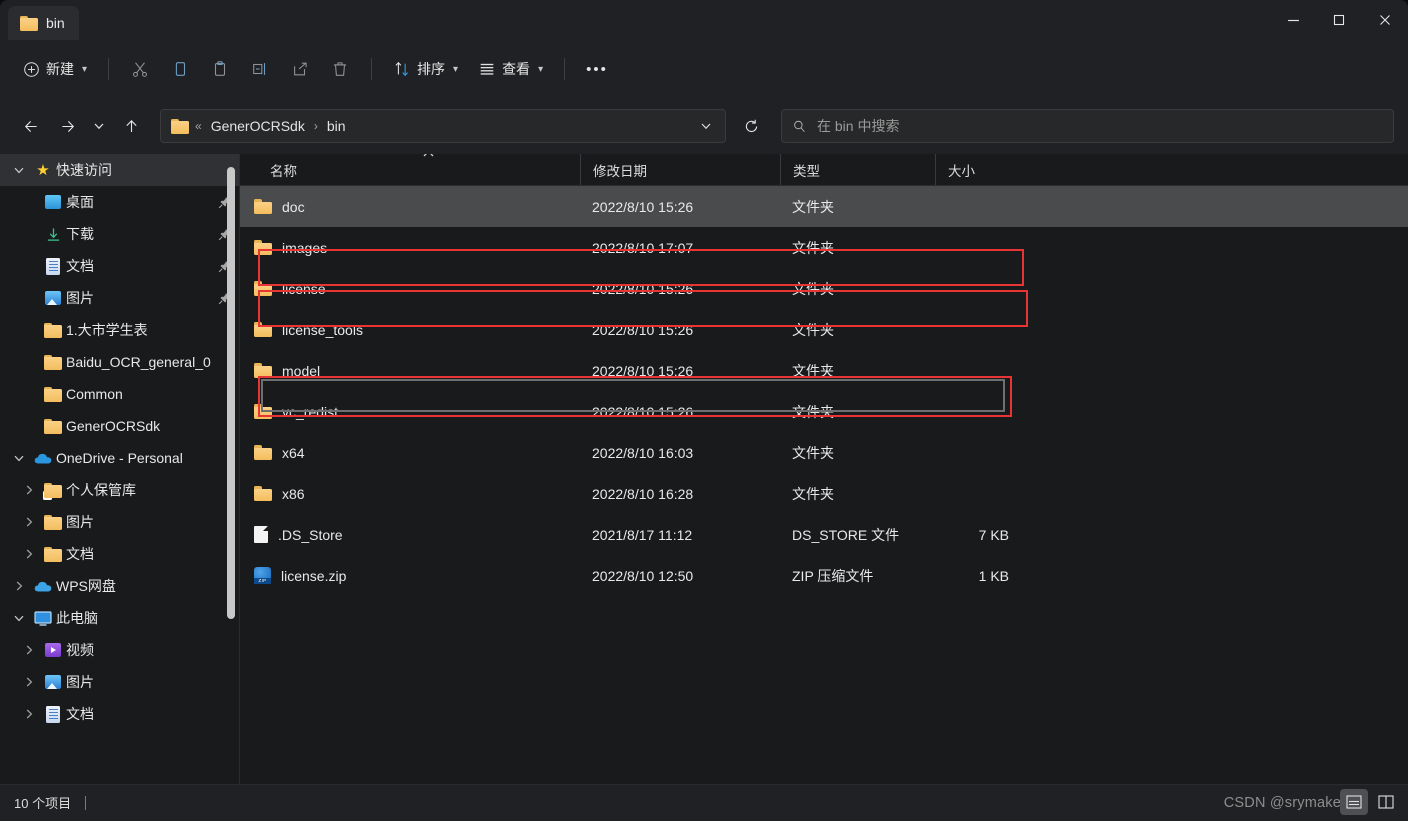 Image resolution: width=1408 pixels, height=821 pixels. I want to click on sidebar-item-16: 图片, so click(119, 682).